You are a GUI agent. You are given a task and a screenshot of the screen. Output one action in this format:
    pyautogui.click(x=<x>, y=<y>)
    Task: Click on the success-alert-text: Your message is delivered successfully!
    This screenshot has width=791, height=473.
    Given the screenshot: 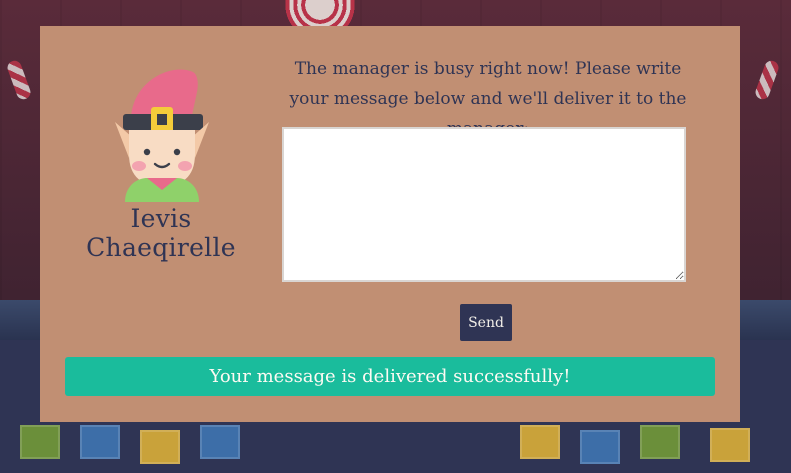 What is the action you would take?
    pyautogui.click(x=390, y=376)
    